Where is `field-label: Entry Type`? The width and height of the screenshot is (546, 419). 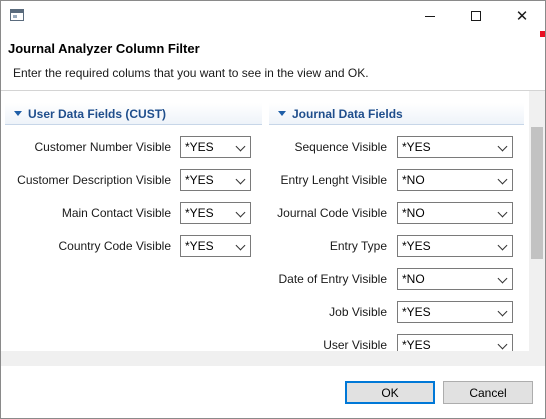
field-label: Entry Type is located at coordinates (358, 246).